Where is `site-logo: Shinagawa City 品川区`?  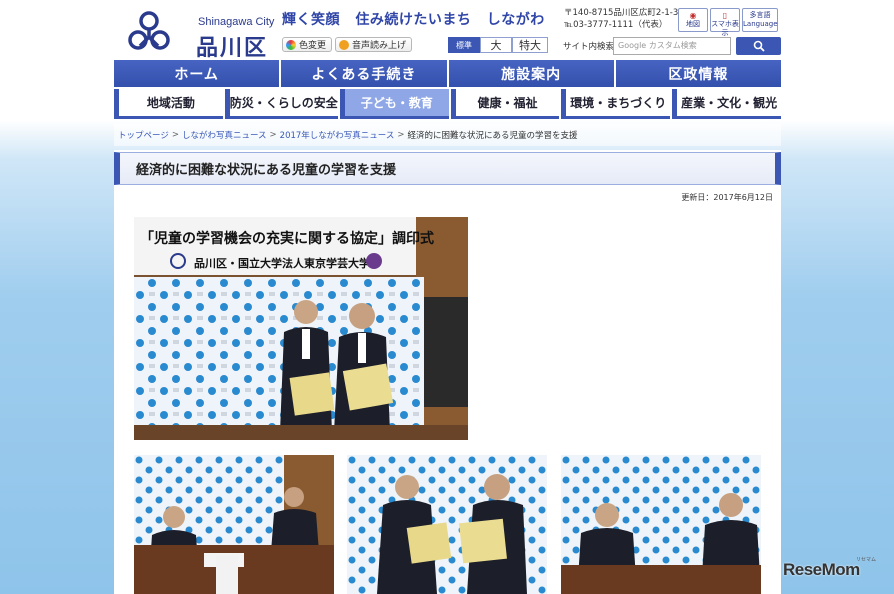 site-logo: Shinagawa City 品川区 is located at coordinates (206, 34).